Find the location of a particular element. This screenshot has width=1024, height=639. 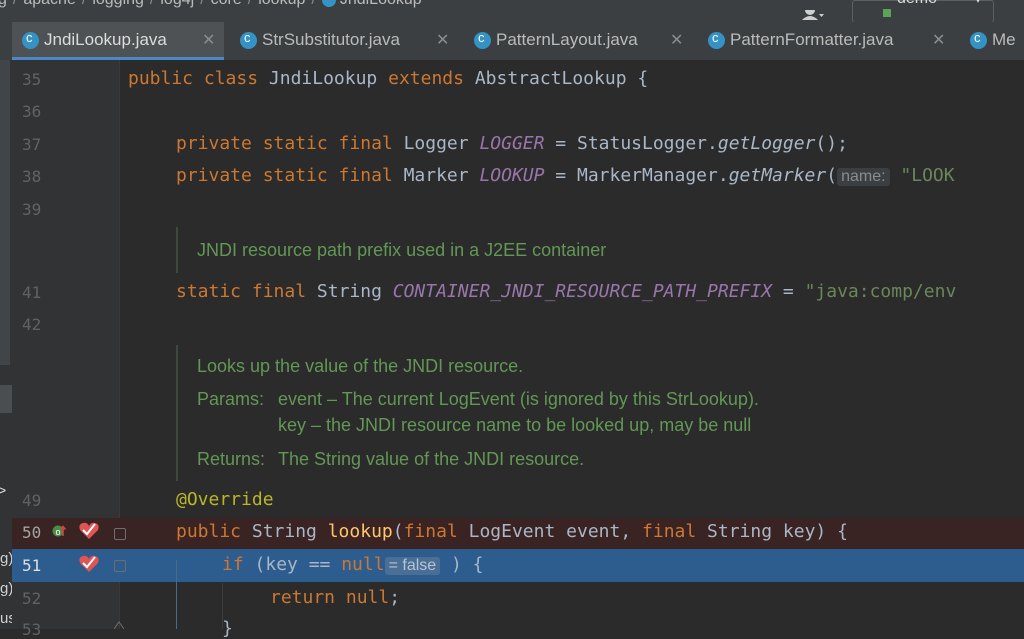

breadcrumb-item: log4j is located at coordinates (177, 4).